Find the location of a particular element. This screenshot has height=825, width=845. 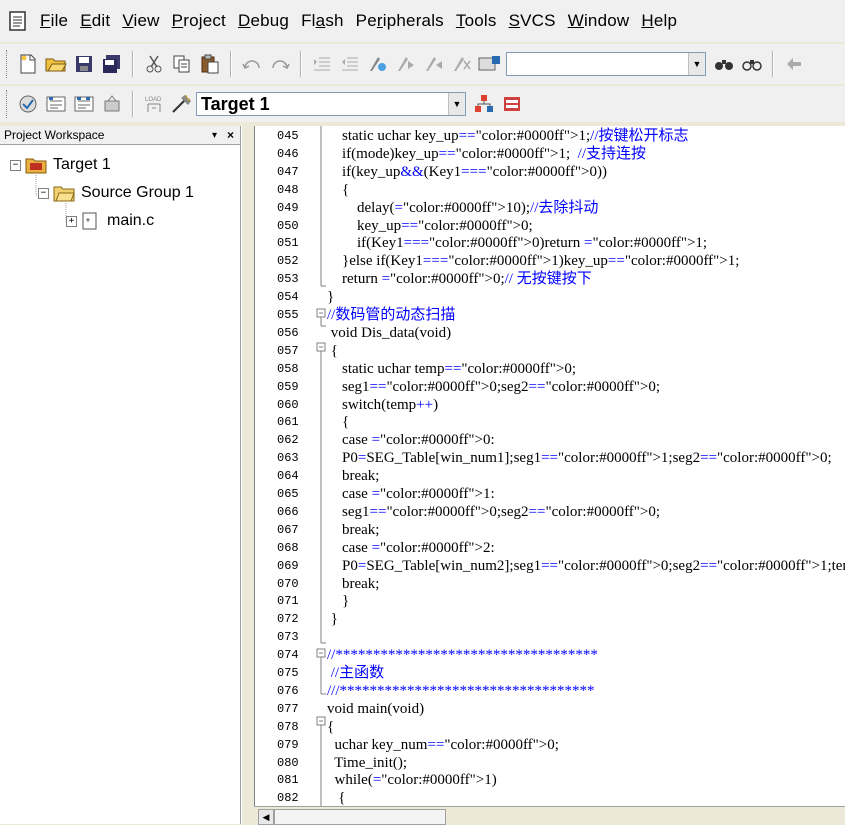

code-line: 053 return ="color:#0000ff">0;// 无按键按下 is located at coordinates (550, 279).